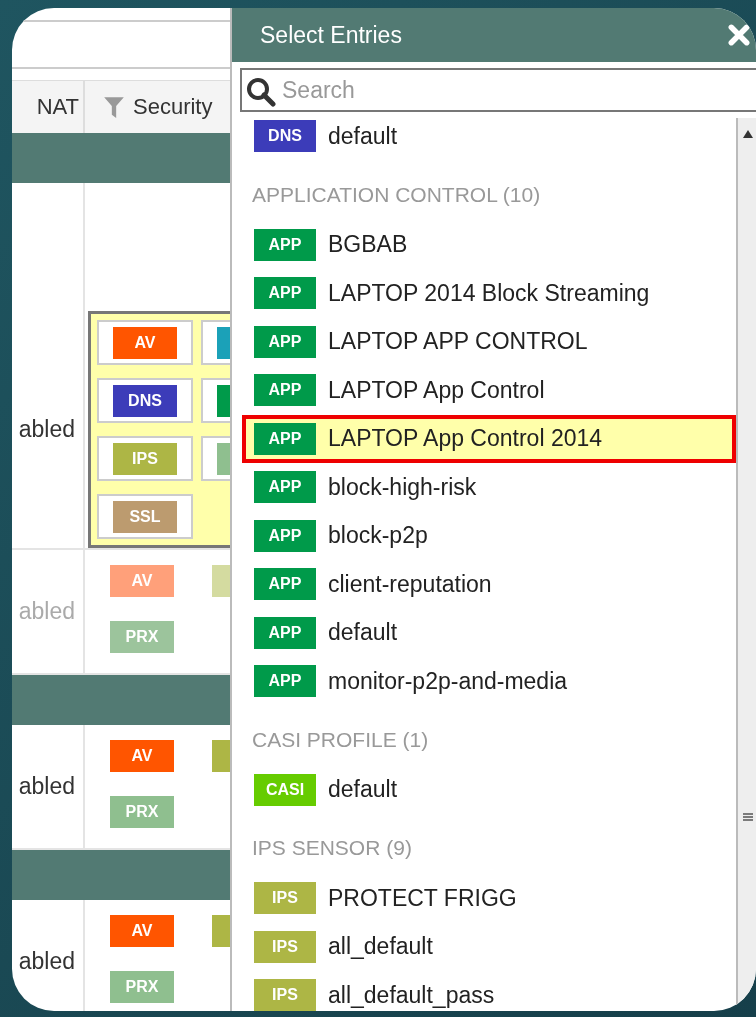  What do you see at coordinates (145, 516) in the screenshot?
I see `profile-badge: SSL` at bounding box center [145, 516].